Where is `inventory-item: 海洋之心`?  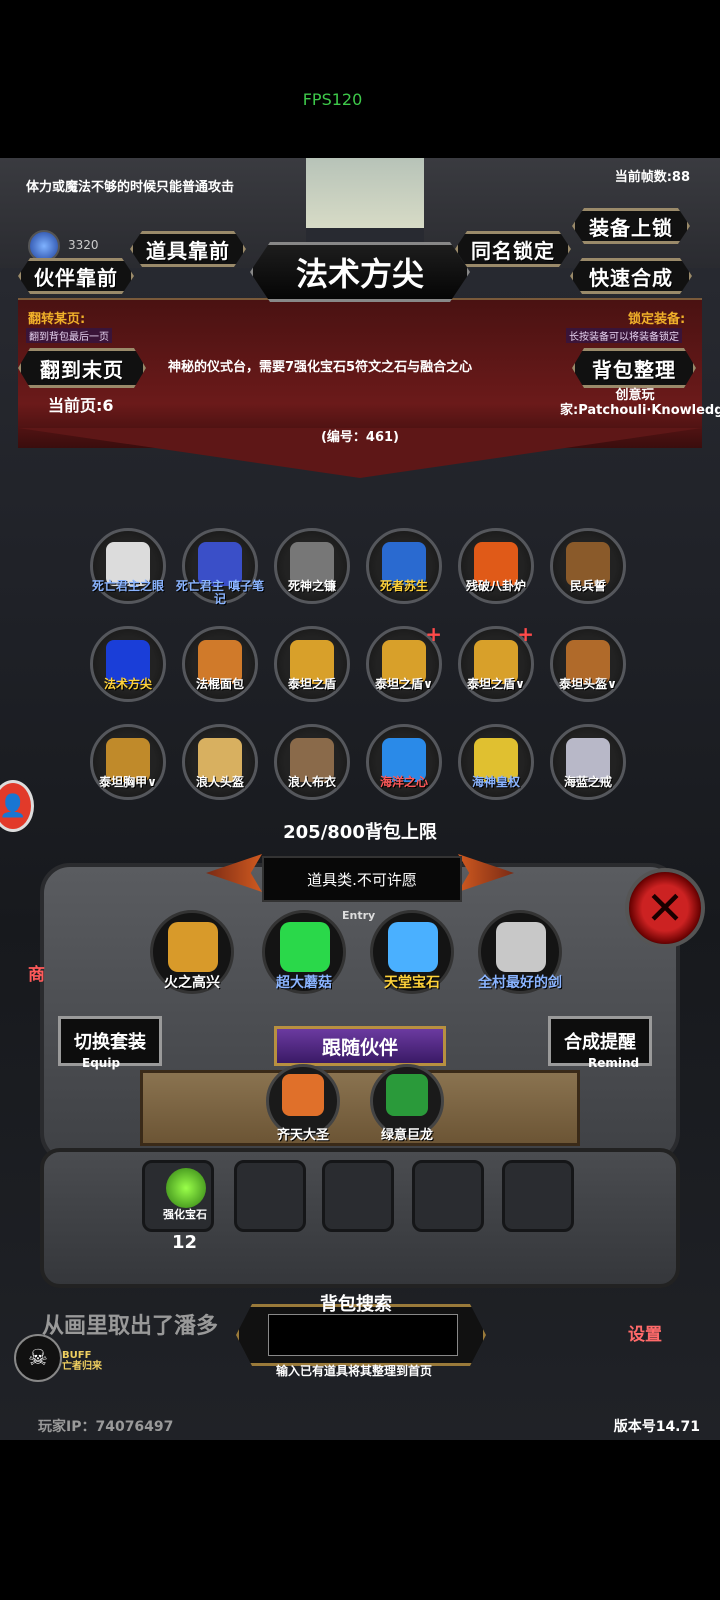 inventory-item: 海洋之心 is located at coordinates (404, 769).